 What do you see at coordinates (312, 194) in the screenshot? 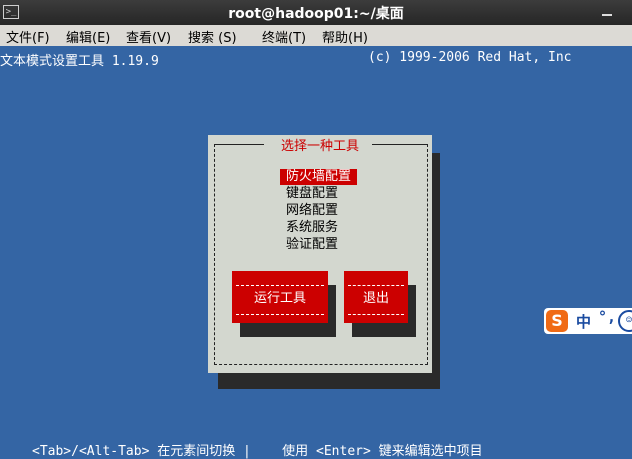
I see `list-item-keyboard: 键盘配置` at bounding box center [312, 194].